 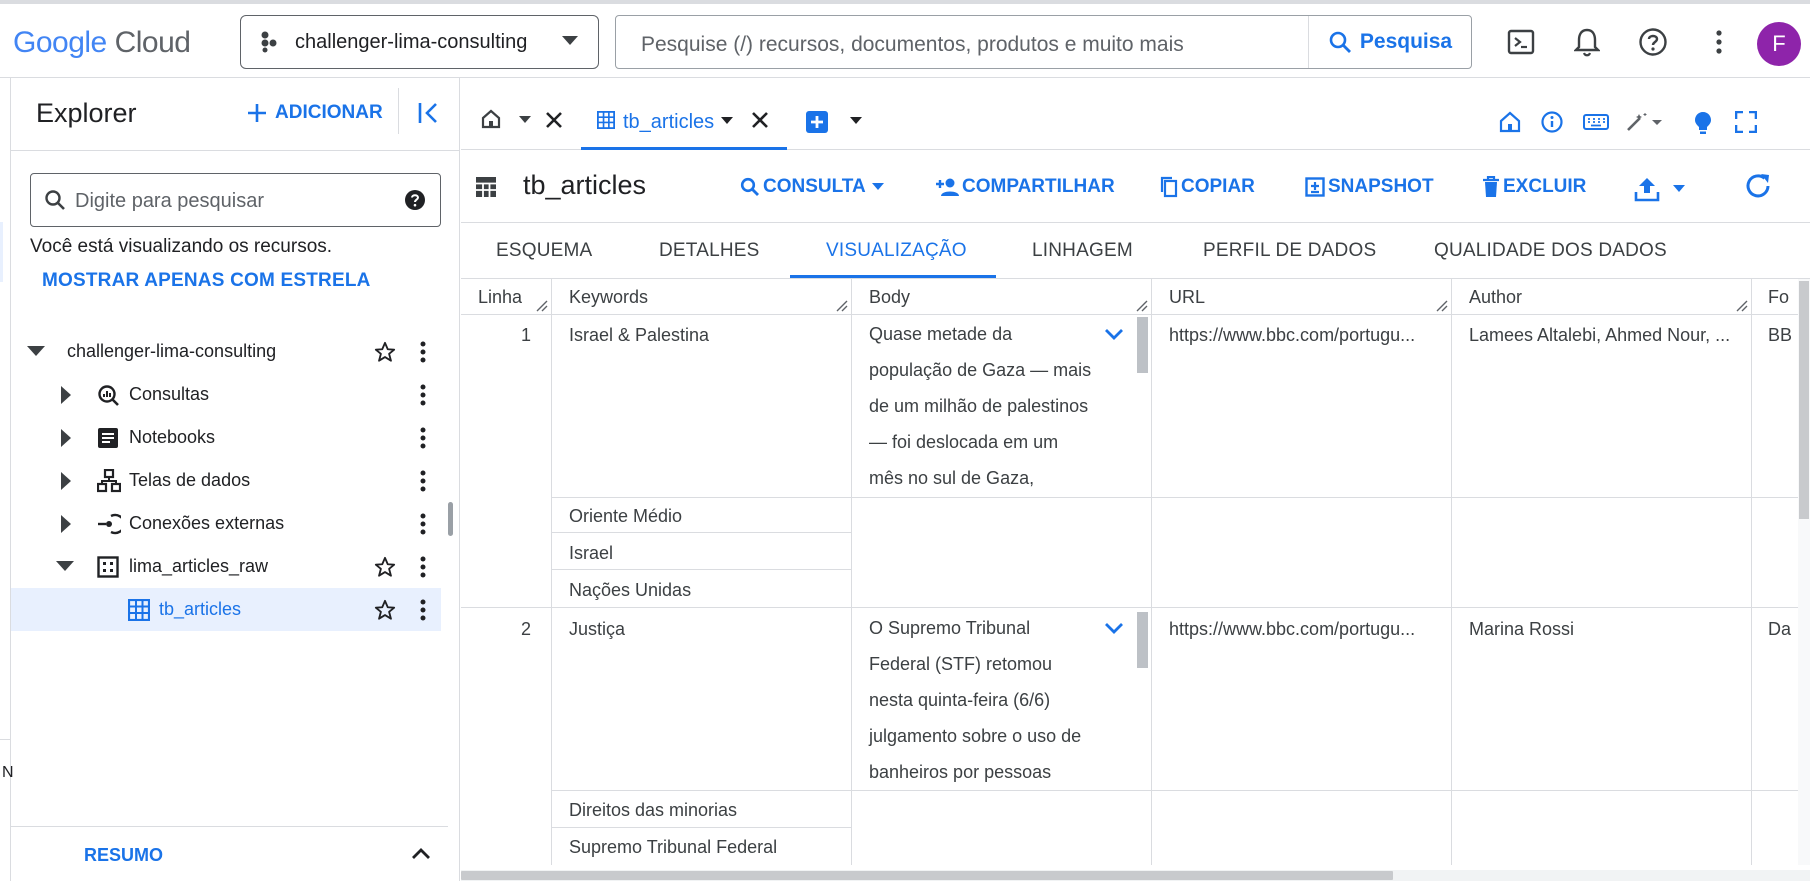 What do you see at coordinates (979, 406) in the screenshot?
I see `body-line: de um milhão de palestinos` at bounding box center [979, 406].